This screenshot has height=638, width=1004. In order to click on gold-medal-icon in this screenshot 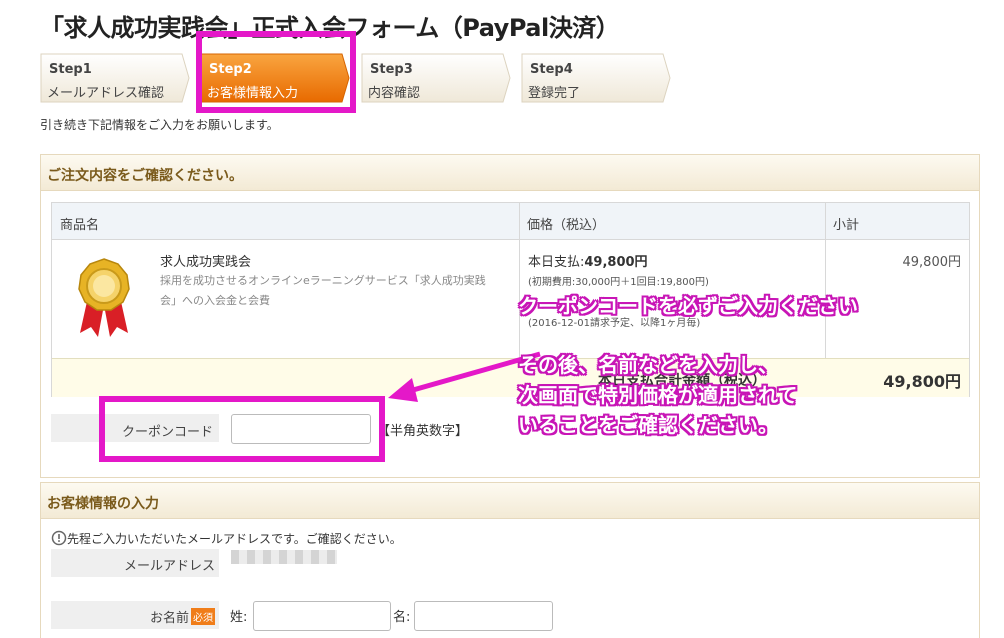, I will do `click(104, 297)`.